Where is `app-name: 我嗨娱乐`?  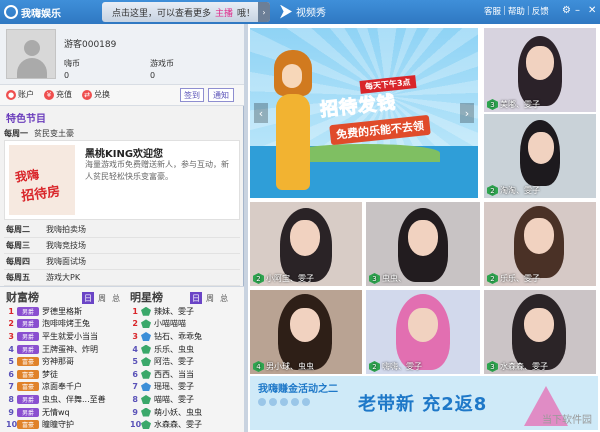
app-name: 我嗨娱乐 is located at coordinates (41, 14).